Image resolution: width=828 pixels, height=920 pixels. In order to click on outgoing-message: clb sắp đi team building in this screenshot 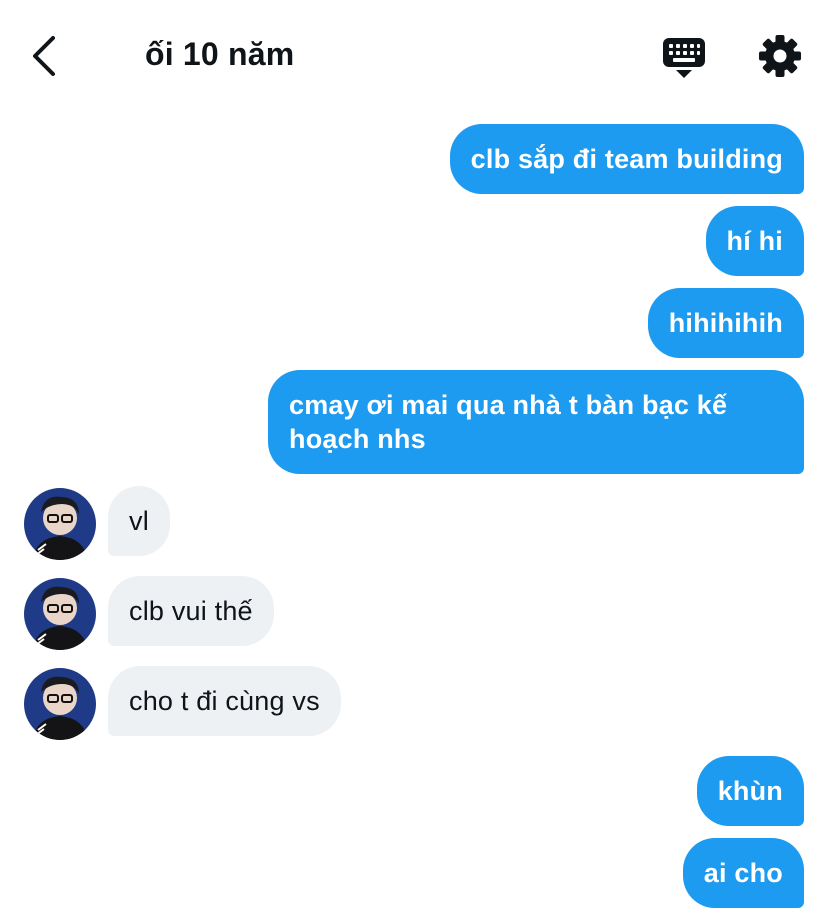, I will do `click(626, 159)`.